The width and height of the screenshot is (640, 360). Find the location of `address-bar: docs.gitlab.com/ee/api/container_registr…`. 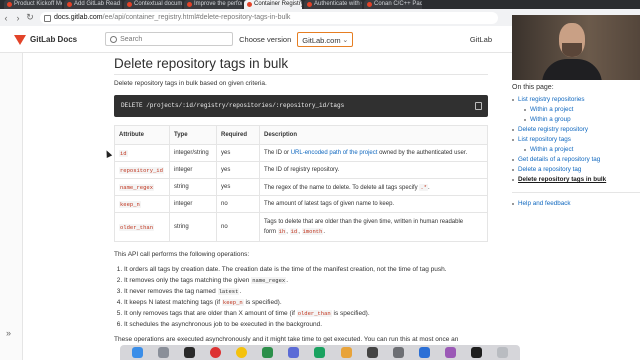

address-bar: docs.gitlab.com/ee/api/container_registr… is located at coordinates (269, 17).